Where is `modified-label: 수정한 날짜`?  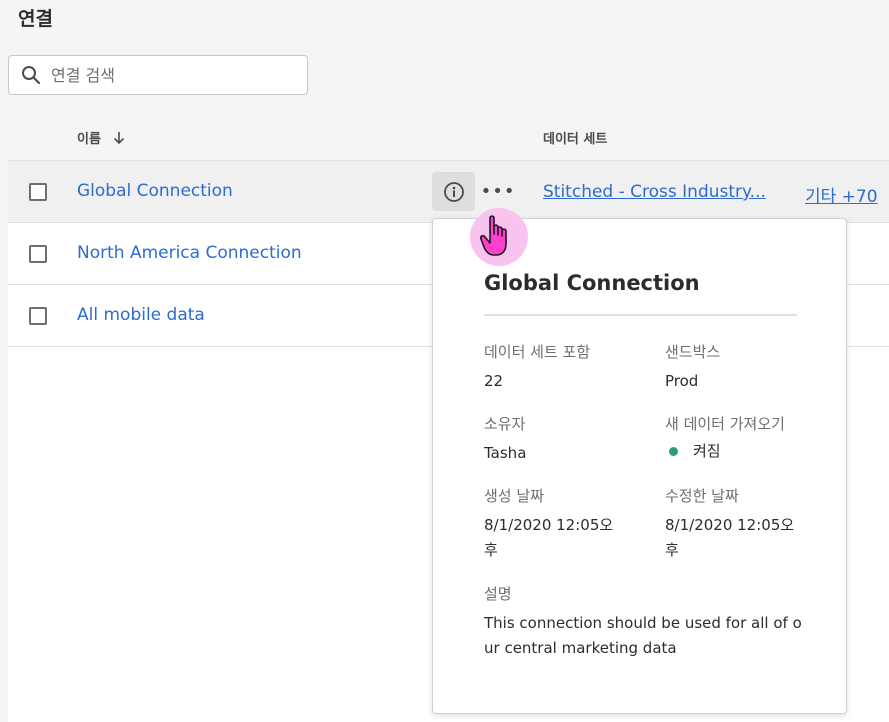 modified-label: 수정한 날짜 is located at coordinates (702, 496).